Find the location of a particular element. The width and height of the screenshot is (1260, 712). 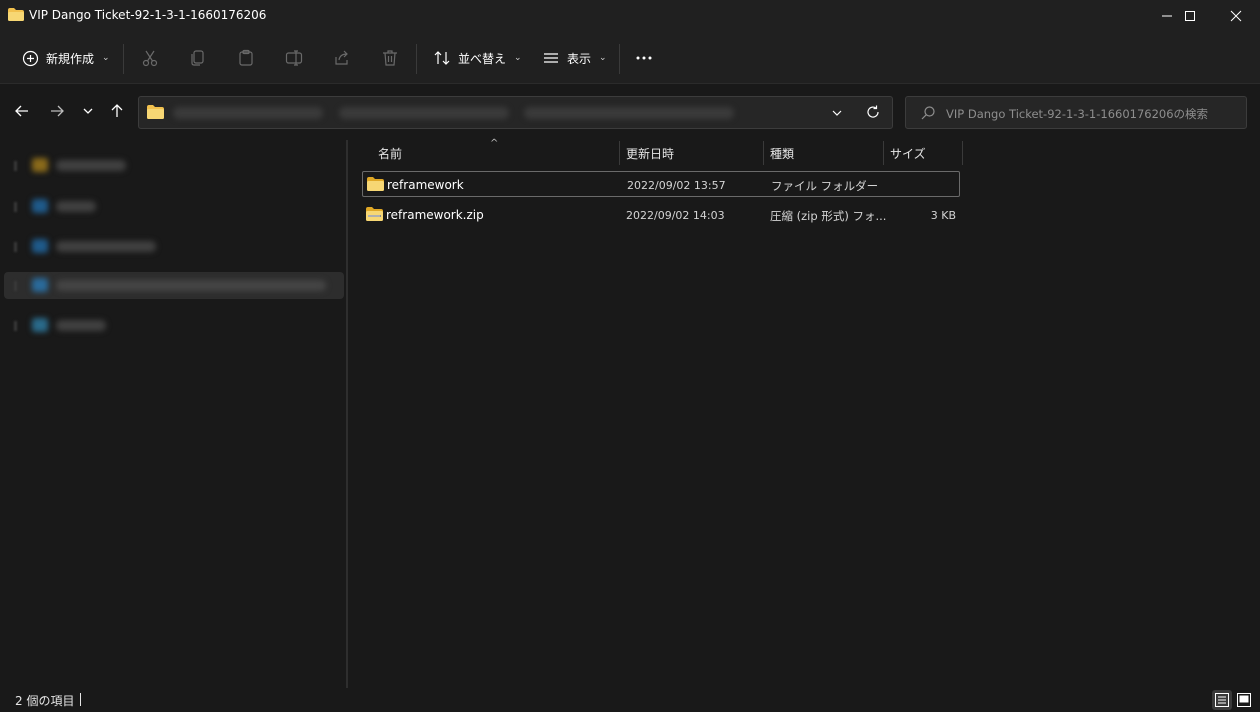

maximize-button is located at coordinates (1190, 16).